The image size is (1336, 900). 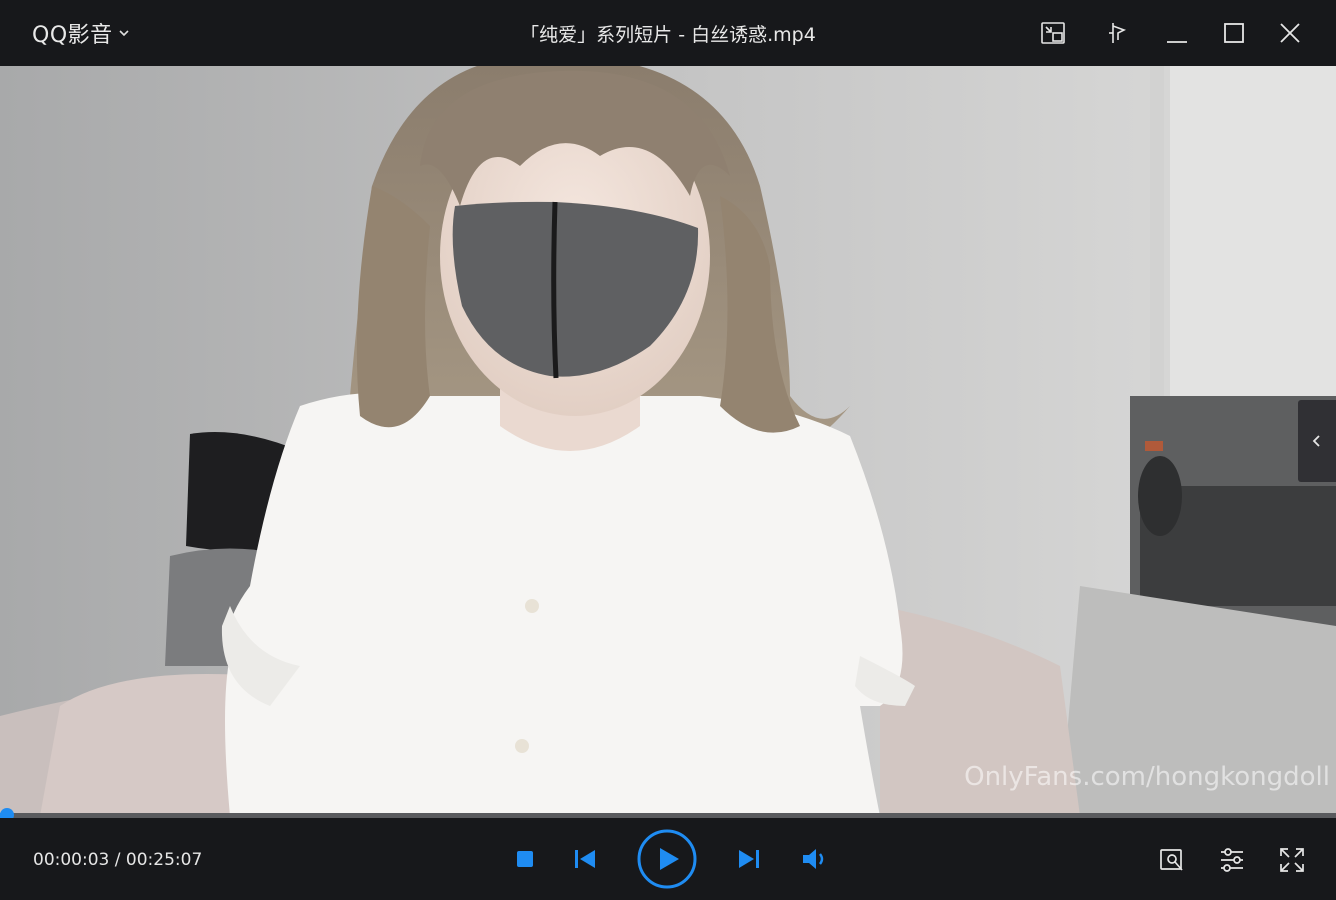 I want to click on file-title: 「纯爱」系列短片 - 白丝诱惑.mp4, so click(x=668, y=35).